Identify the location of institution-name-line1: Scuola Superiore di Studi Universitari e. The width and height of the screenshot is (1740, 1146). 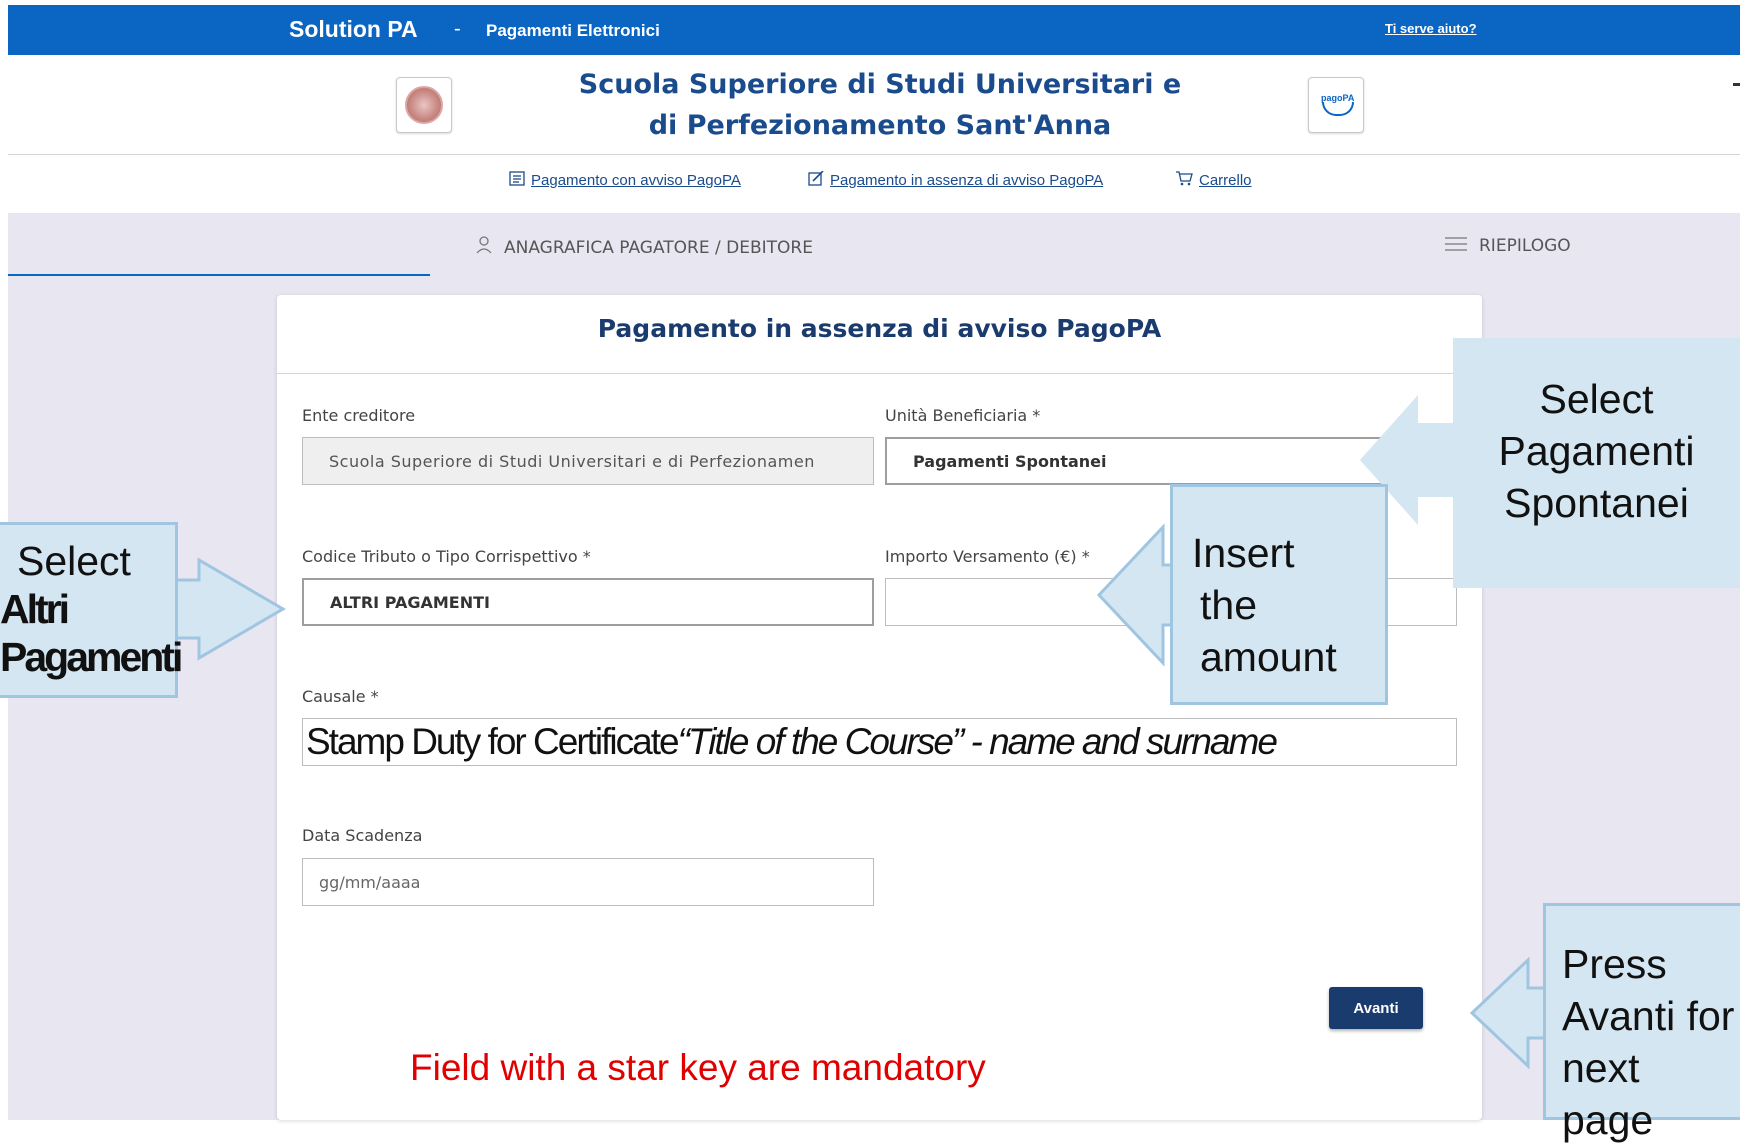
(880, 84).